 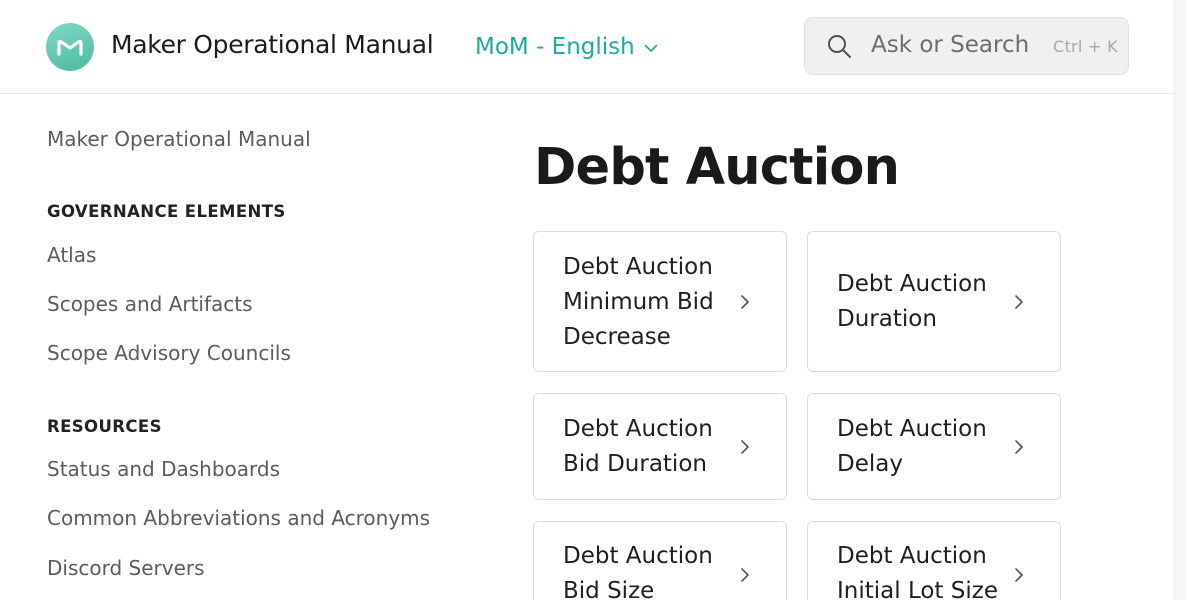 I want to click on card-label: Debt Auction Minimum Bid Decrease, so click(x=638, y=302).